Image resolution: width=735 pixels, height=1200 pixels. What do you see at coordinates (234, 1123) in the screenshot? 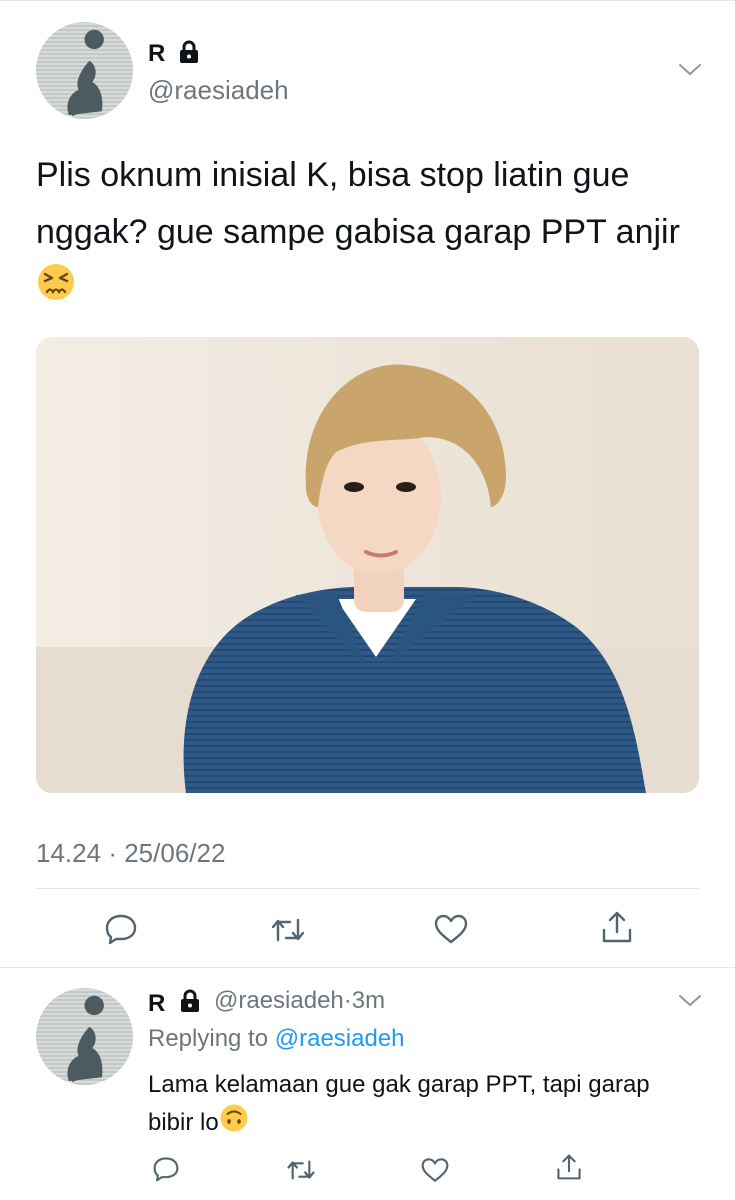
I see `upside-down-face-emoji` at bounding box center [234, 1123].